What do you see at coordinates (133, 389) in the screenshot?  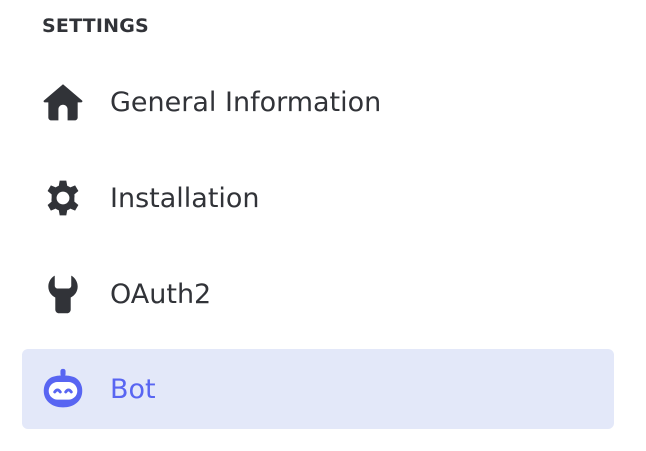 I see `sidebar-item-label: Bot` at bounding box center [133, 389].